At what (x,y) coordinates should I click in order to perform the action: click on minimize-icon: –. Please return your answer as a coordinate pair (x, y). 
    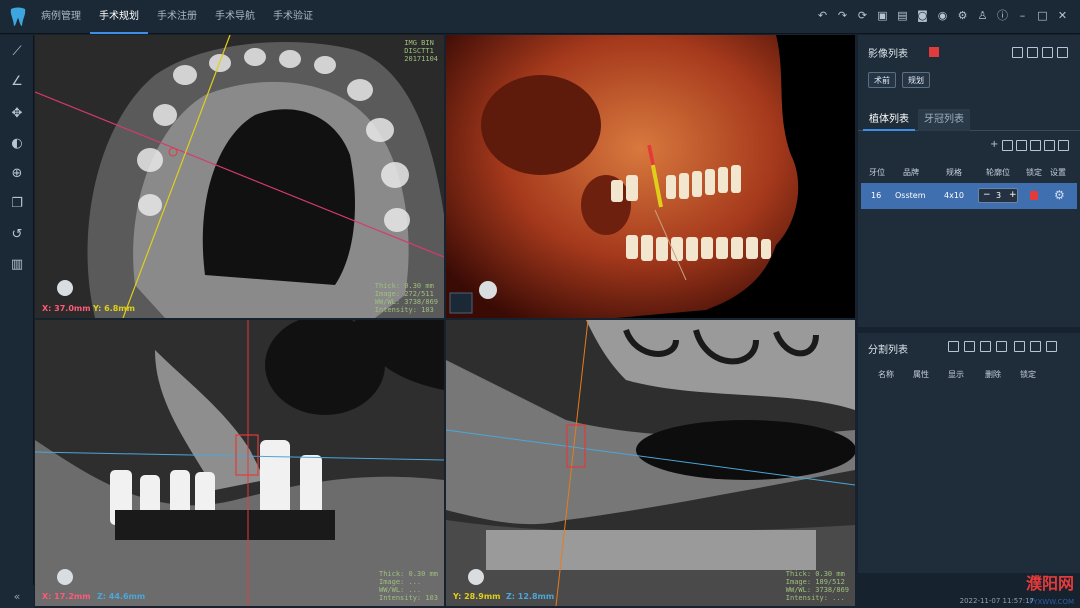
    Looking at the image, I should click on (1022, 15).